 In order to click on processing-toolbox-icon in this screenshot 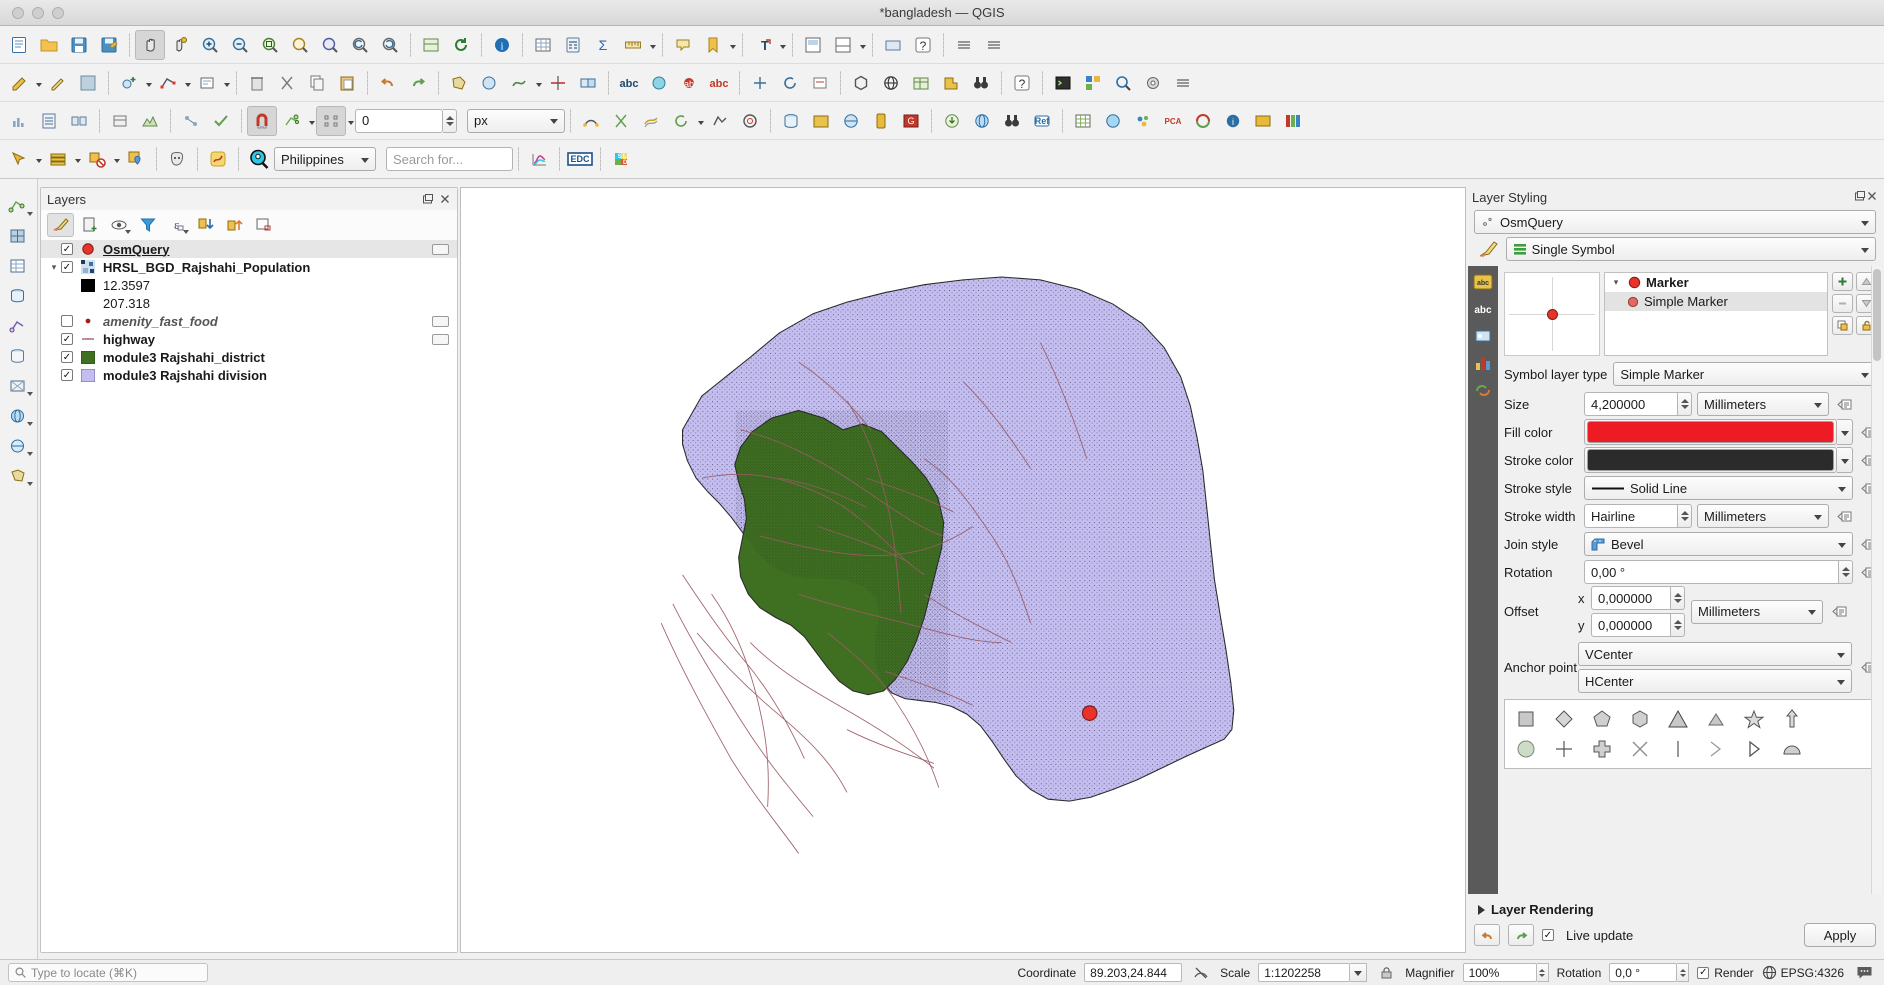, I will do `click(1153, 83)`.